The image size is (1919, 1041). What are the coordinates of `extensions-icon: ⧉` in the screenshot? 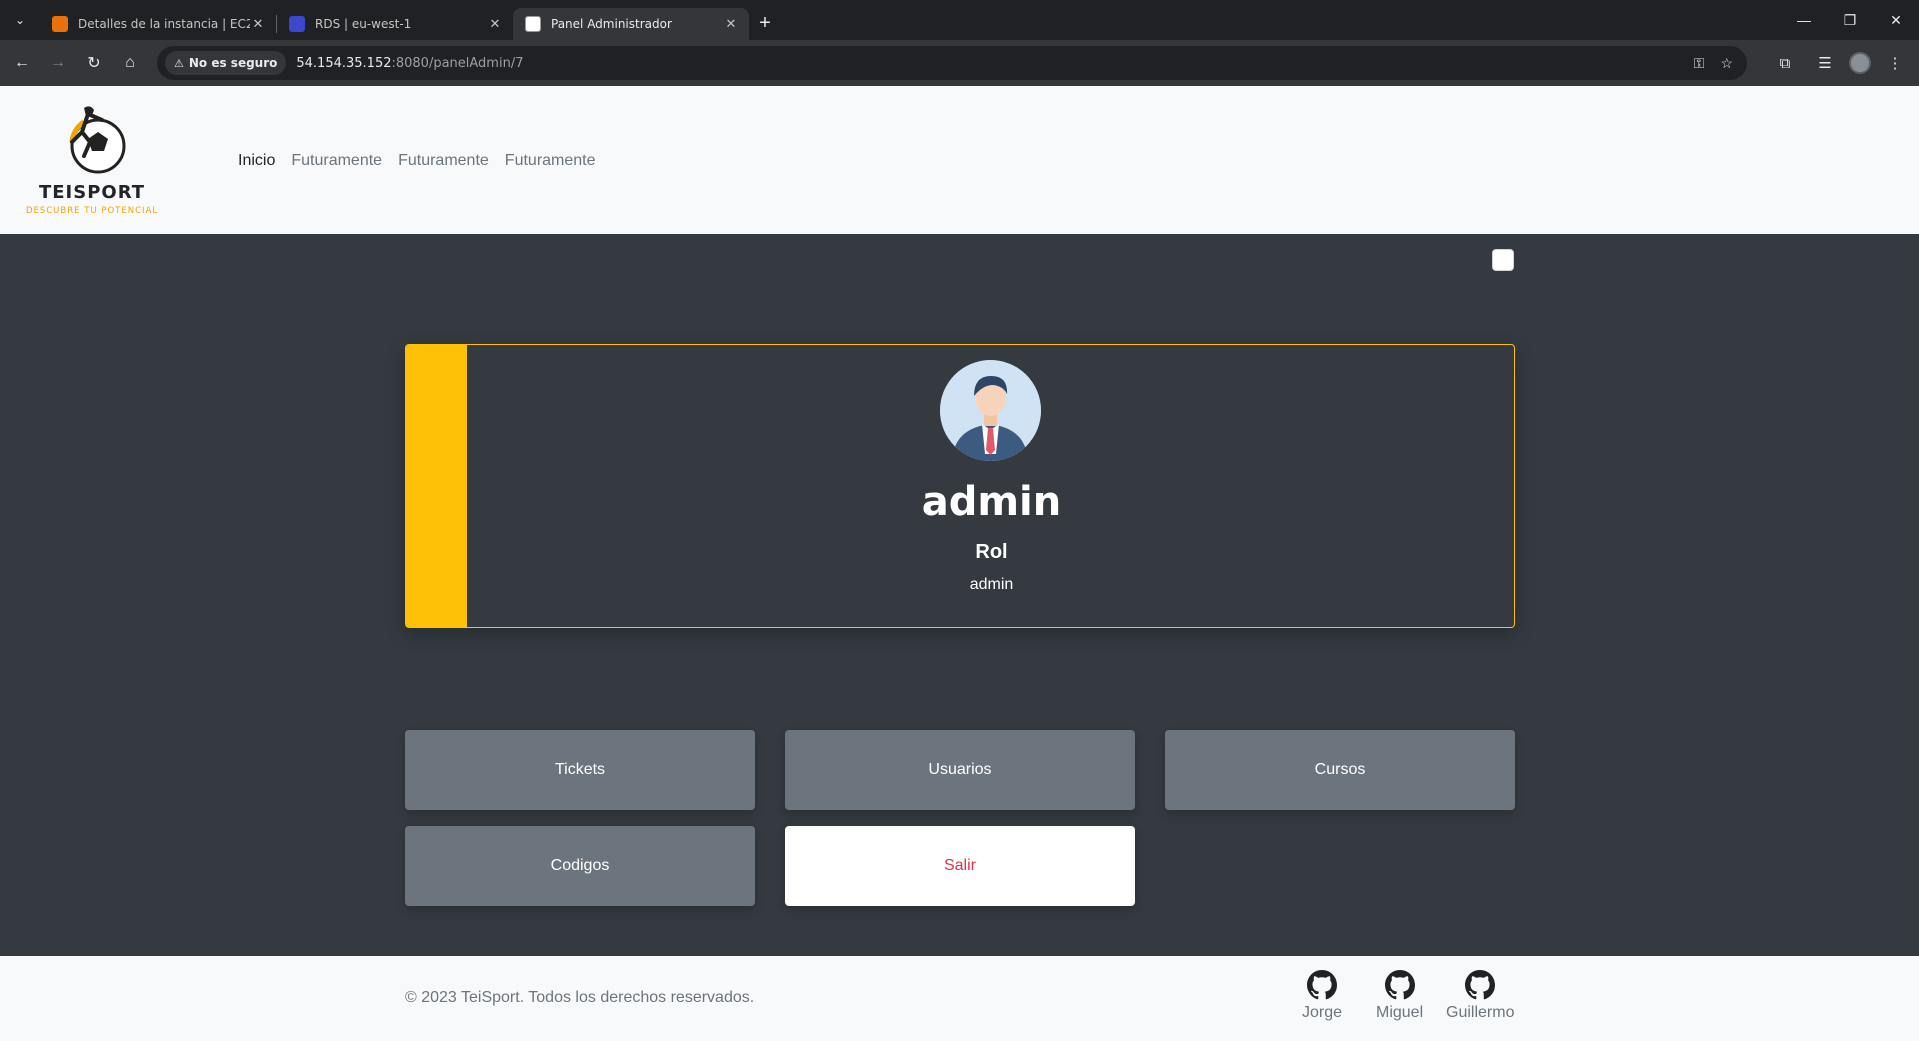 It's located at (1785, 63).